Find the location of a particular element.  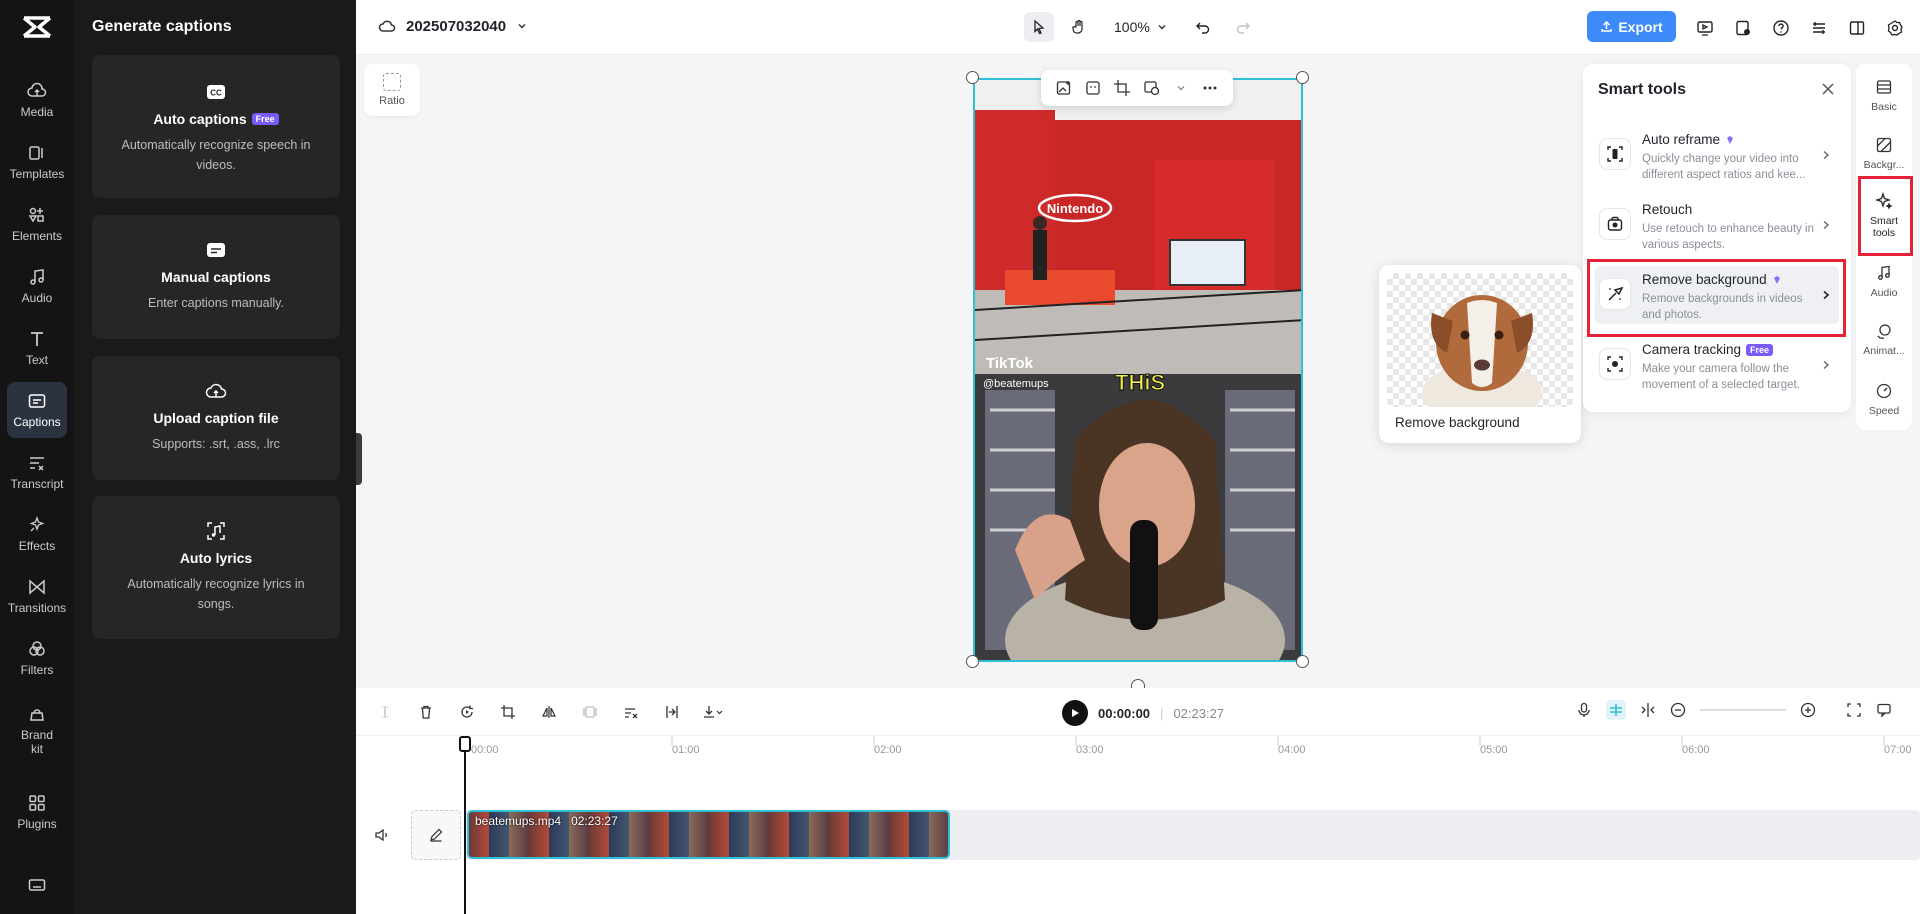

review-button is located at coordinates (1743, 28).